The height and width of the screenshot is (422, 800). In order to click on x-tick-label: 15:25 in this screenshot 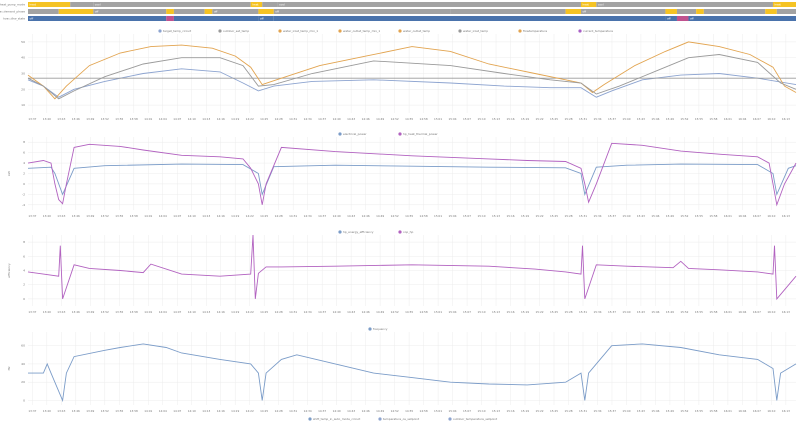, I will do `click(554, 119)`.